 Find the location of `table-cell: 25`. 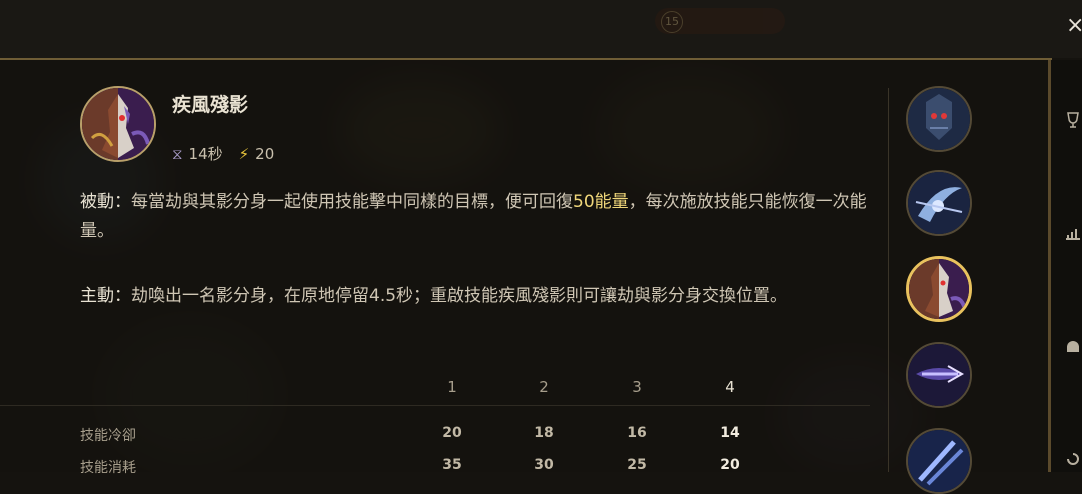

table-cell: 25 is located at coordinates (637, 465).